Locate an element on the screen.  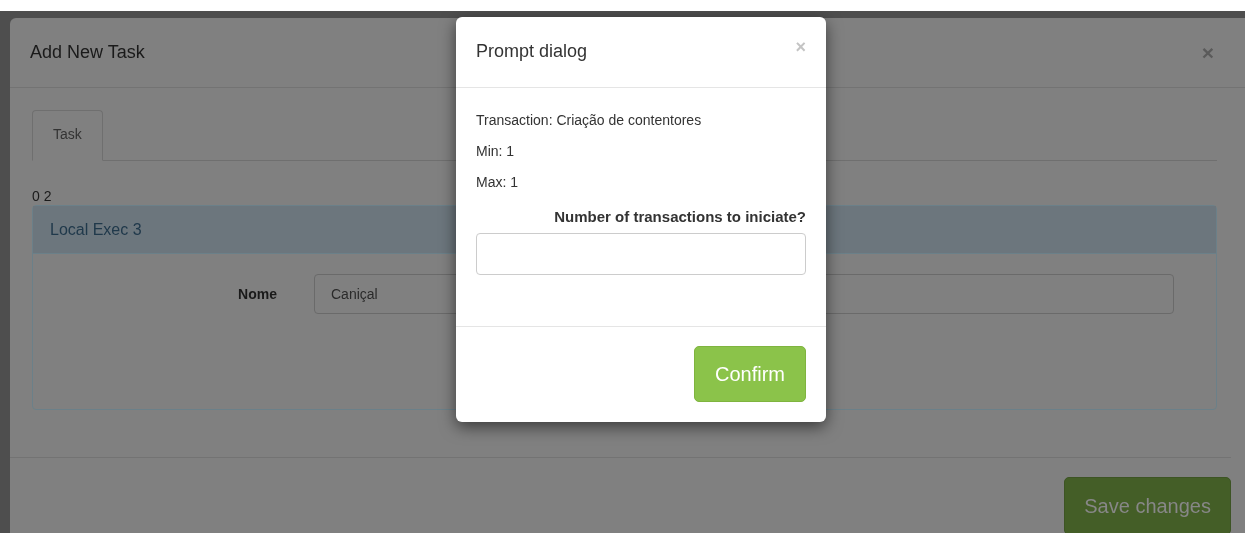
field-label: Nome is located at coordinates (257, 293).